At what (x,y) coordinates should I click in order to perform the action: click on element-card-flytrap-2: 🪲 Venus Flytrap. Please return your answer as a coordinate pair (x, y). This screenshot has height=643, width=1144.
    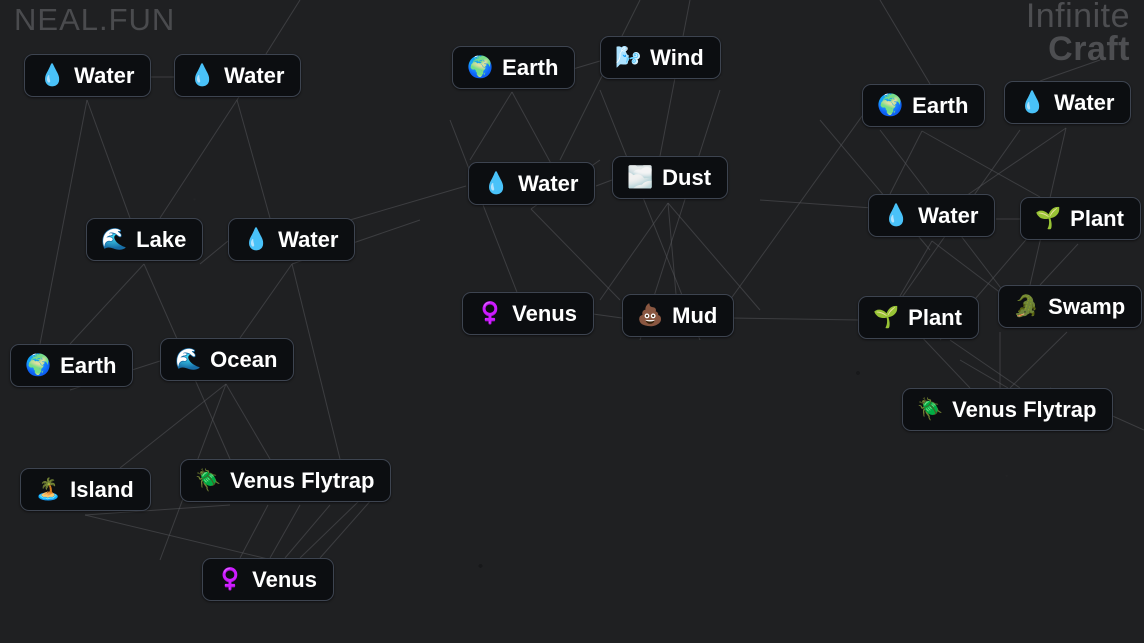
    Looking at the image, I should click on (1008, 409).